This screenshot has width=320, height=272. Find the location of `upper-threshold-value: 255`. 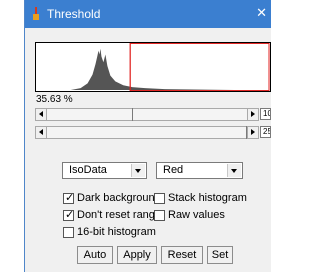

upper-threshold-value: 255 is located at coordinates (265, 132).